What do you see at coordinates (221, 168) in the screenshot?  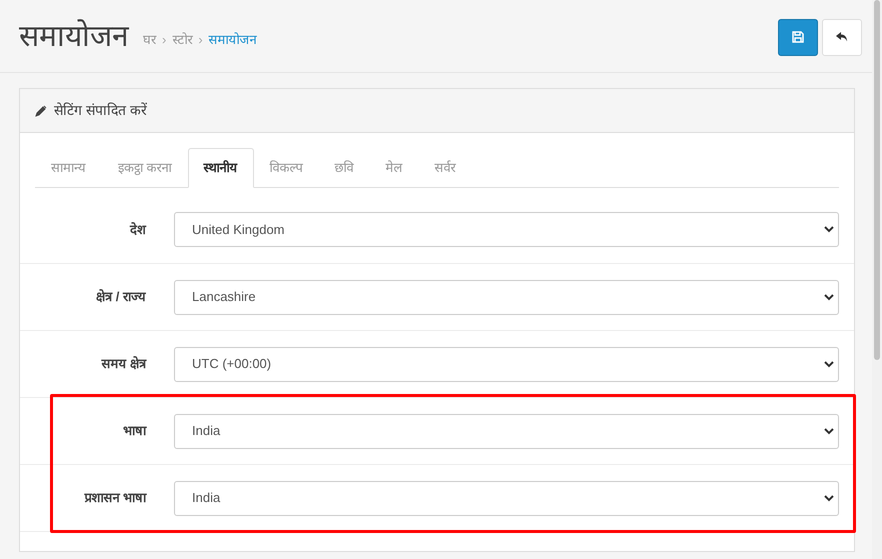 I see `tab: स्थानीय` at bounding box center [221, 168].